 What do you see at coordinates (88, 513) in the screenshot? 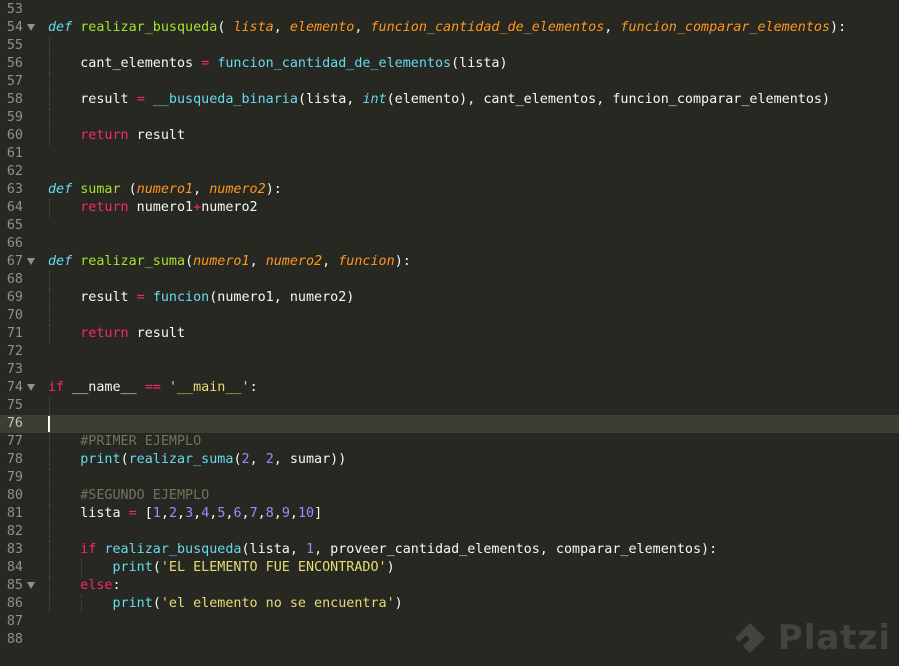
I see `code-token: lista` at bounding box center [88, 513].